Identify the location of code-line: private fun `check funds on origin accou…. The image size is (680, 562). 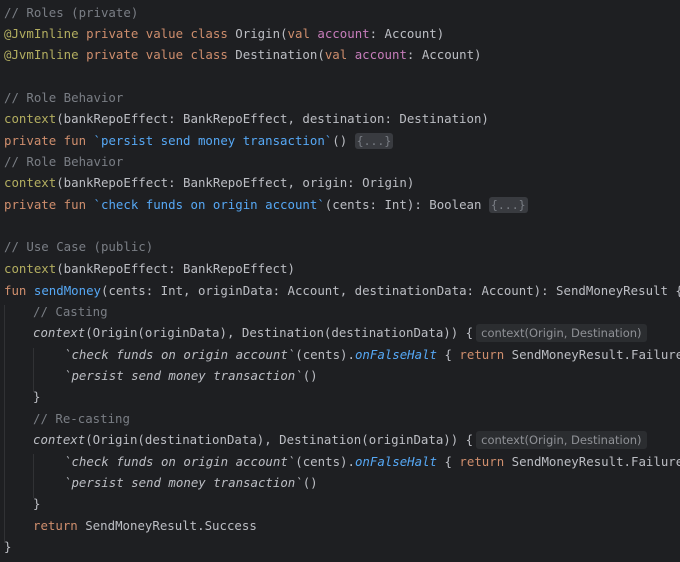
(266, 204).